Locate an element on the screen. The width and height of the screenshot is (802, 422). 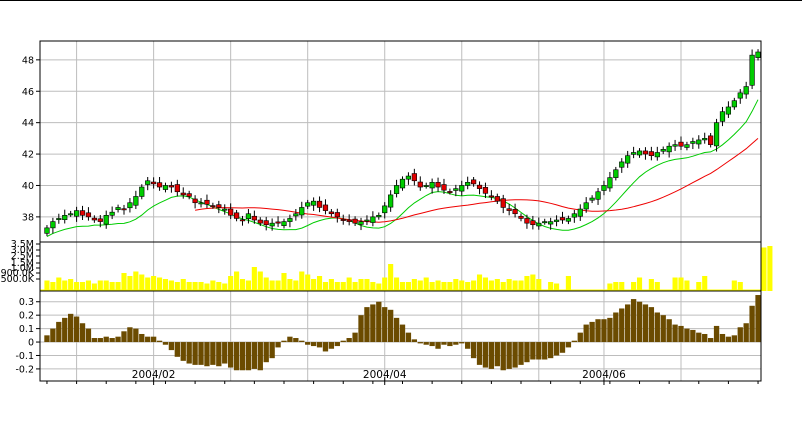
price-tick-label: 42 is located at coordinates (28, 155).